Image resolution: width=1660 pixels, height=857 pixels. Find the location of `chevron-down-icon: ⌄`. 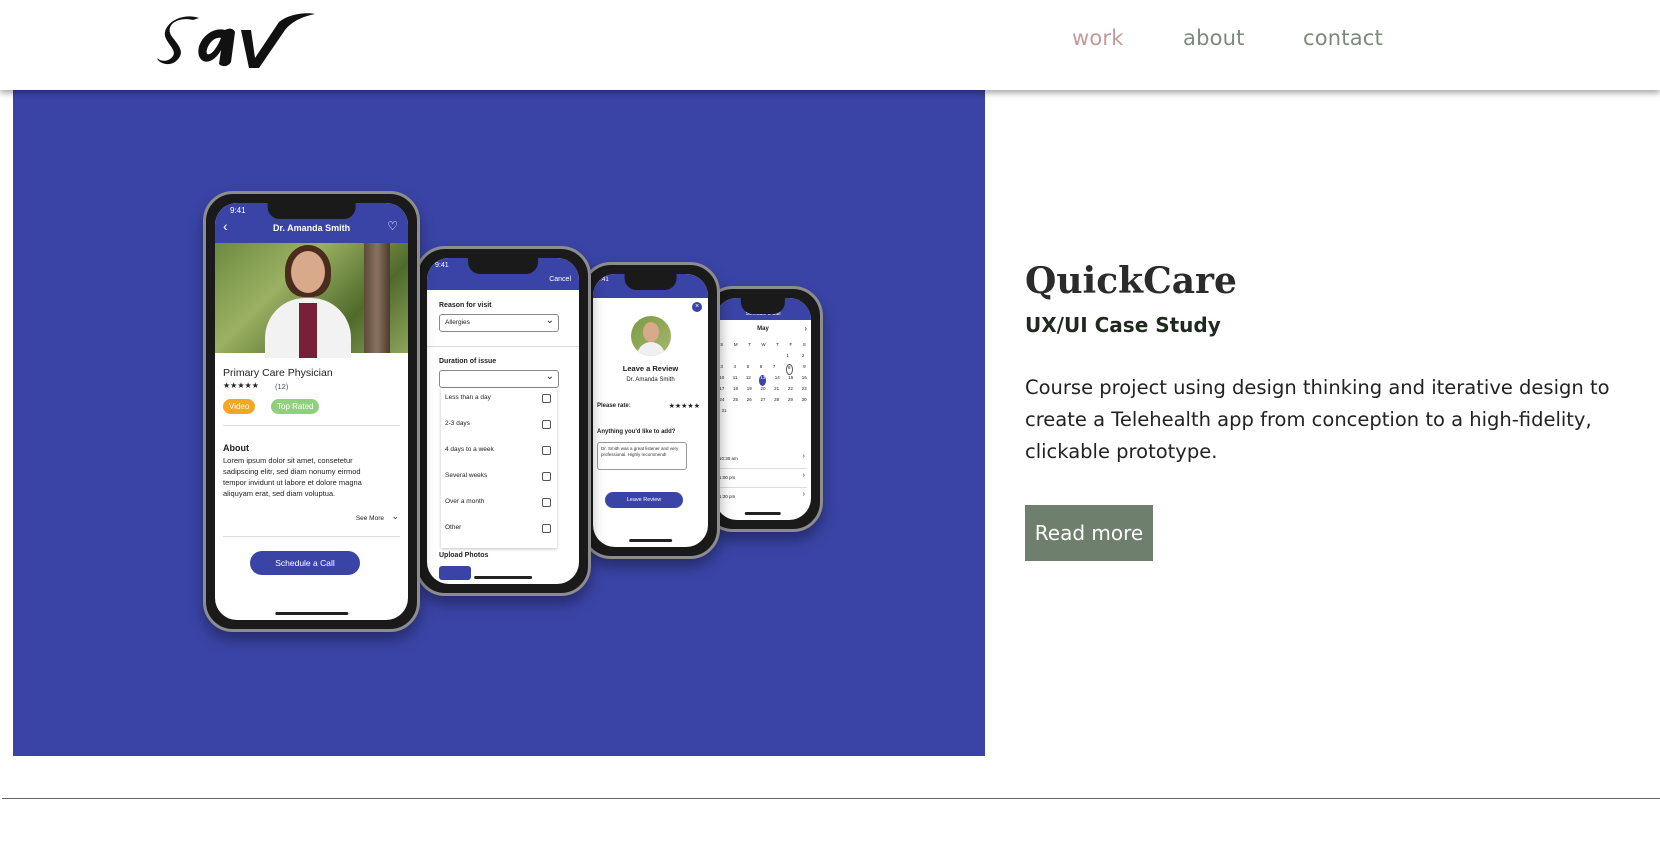

chevron-down-icon: ⌄ is located at coordinates (549, 320).